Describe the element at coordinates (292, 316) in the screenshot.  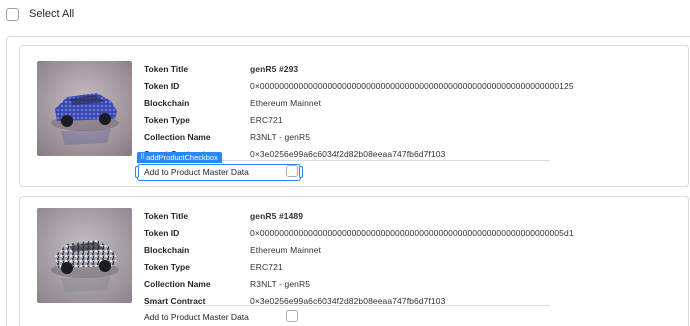
I see `add-product-checkbox` at that location.